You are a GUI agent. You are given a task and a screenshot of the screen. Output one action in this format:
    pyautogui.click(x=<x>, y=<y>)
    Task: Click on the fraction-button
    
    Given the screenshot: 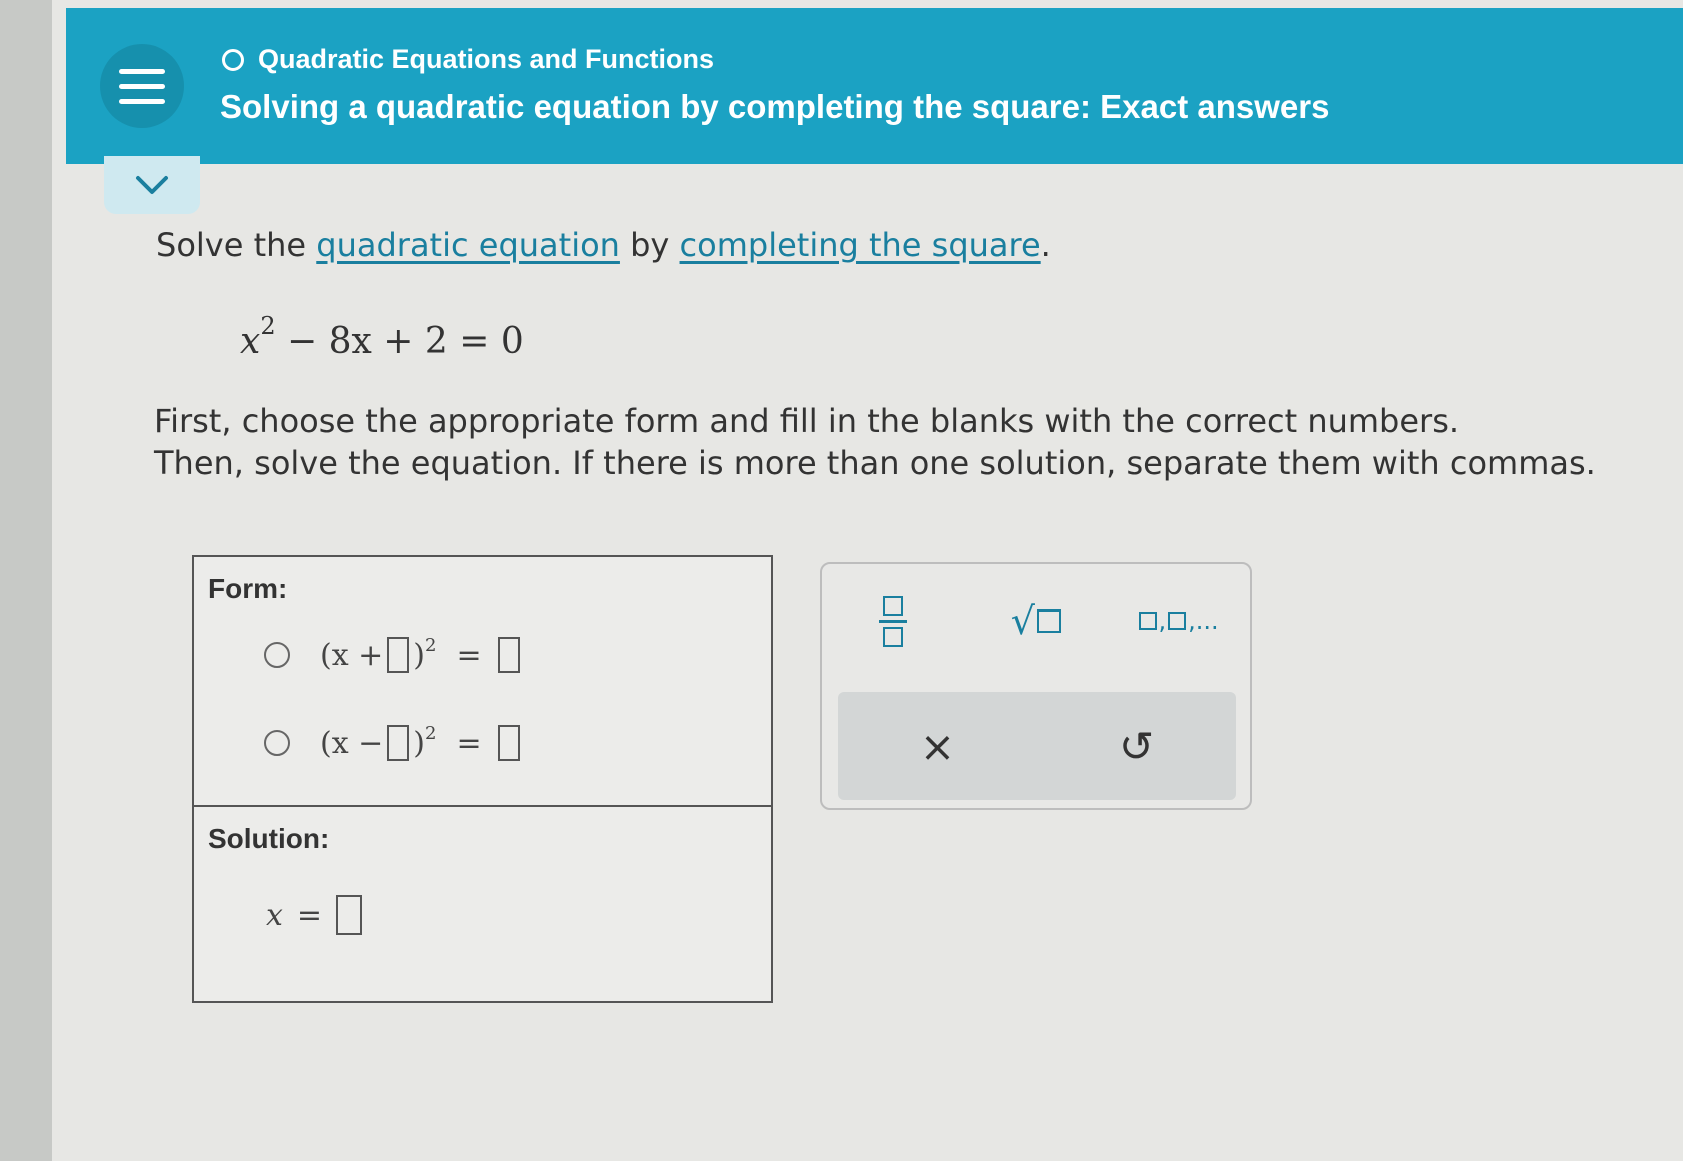 What is the action you would take?
    pyautogui.click(x=893, y=621)
    